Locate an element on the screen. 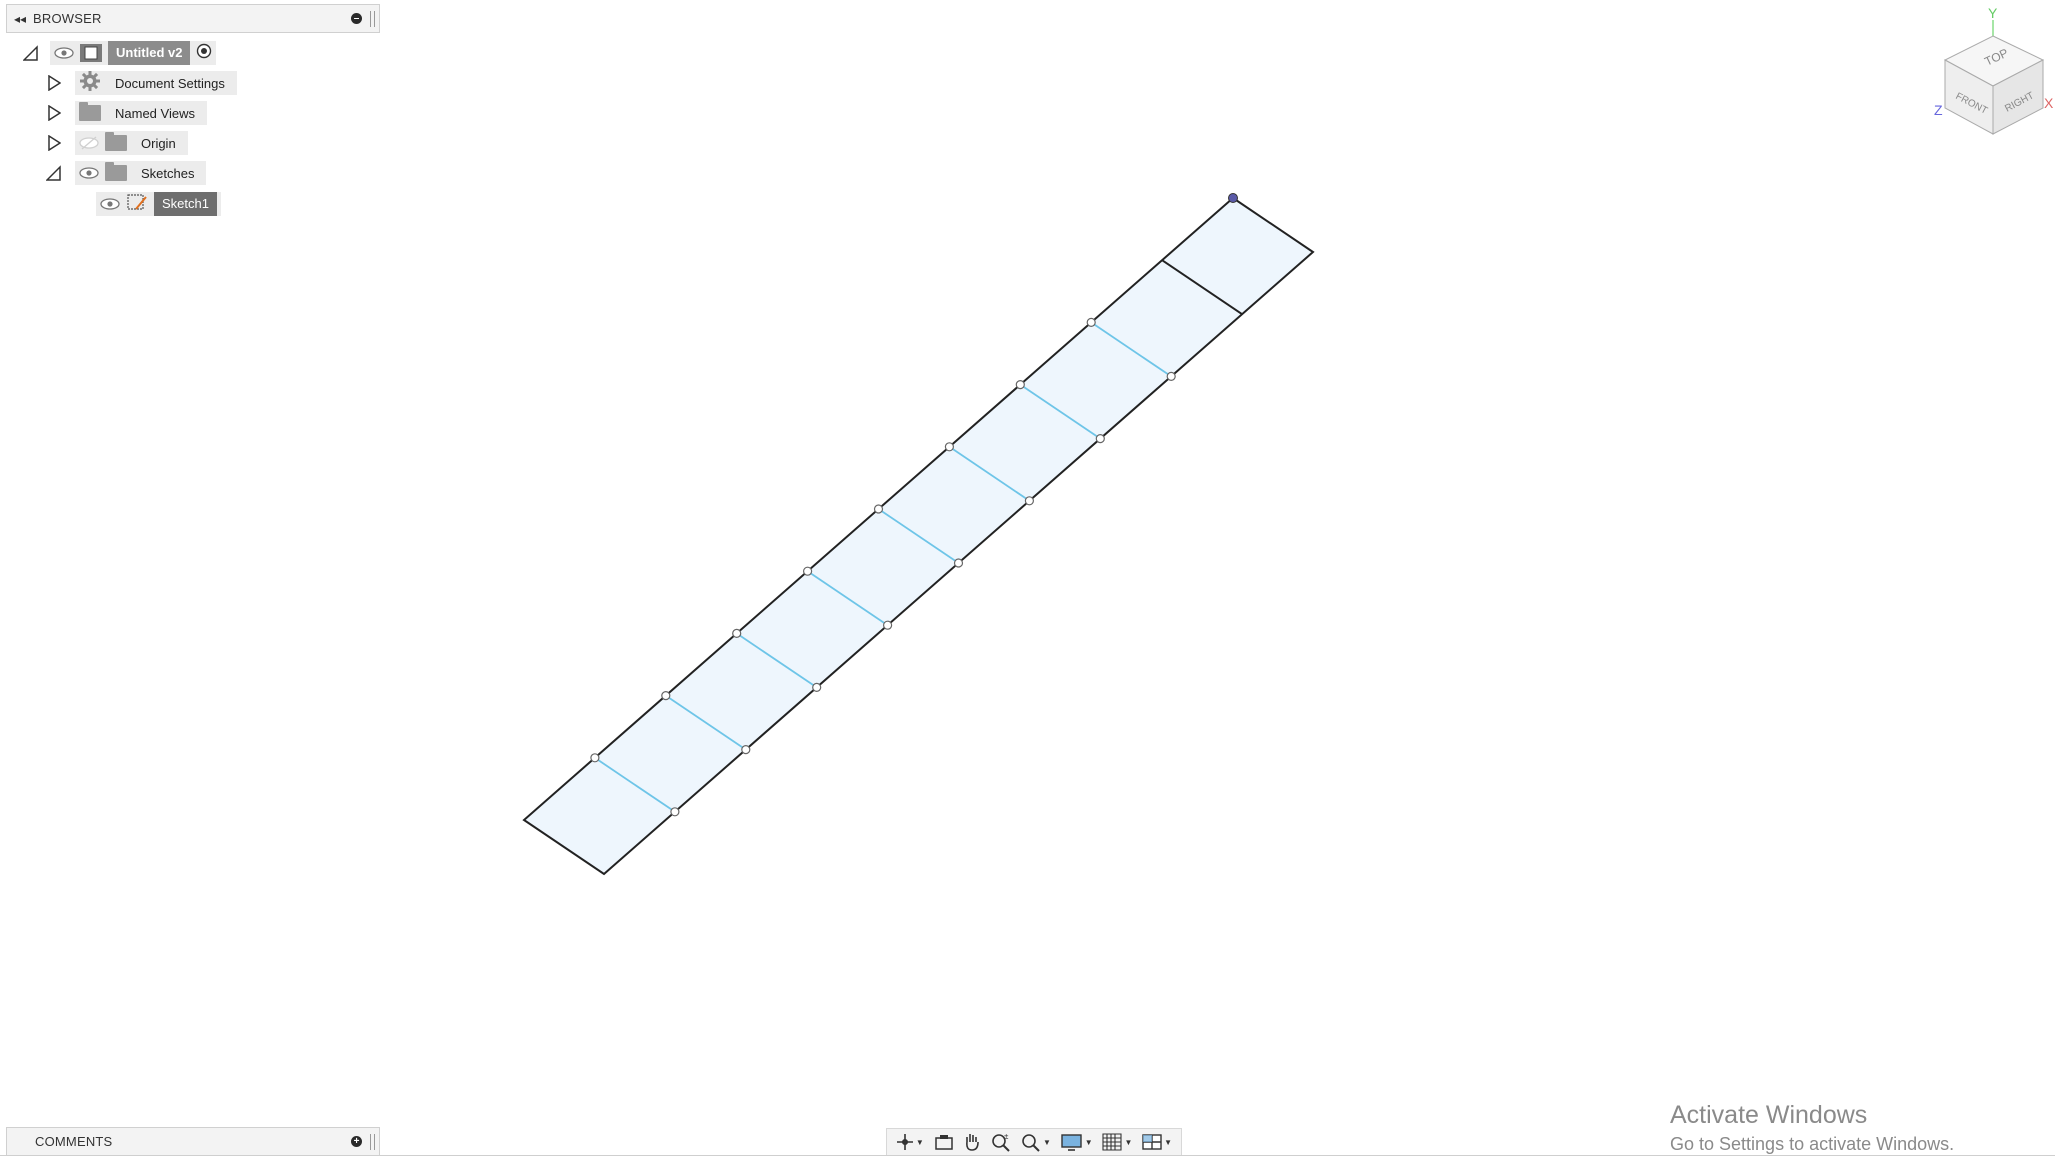 The width and height of the screenshot is (2055, 1159). component-icon is located at coordinates (91, 53).